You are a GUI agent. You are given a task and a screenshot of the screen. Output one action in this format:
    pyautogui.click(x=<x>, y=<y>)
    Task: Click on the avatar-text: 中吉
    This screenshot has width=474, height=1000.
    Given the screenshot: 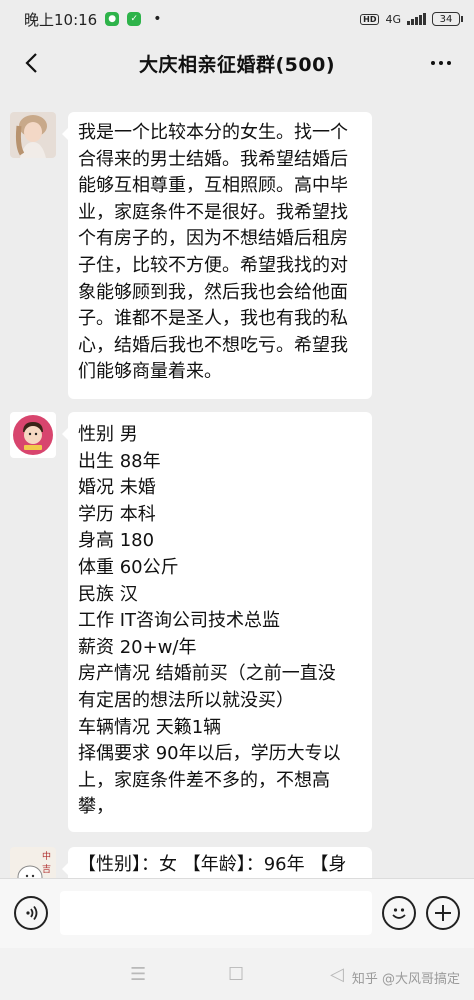 What is the action you would take?
    pyautogui.click(x=47, y=863)
    